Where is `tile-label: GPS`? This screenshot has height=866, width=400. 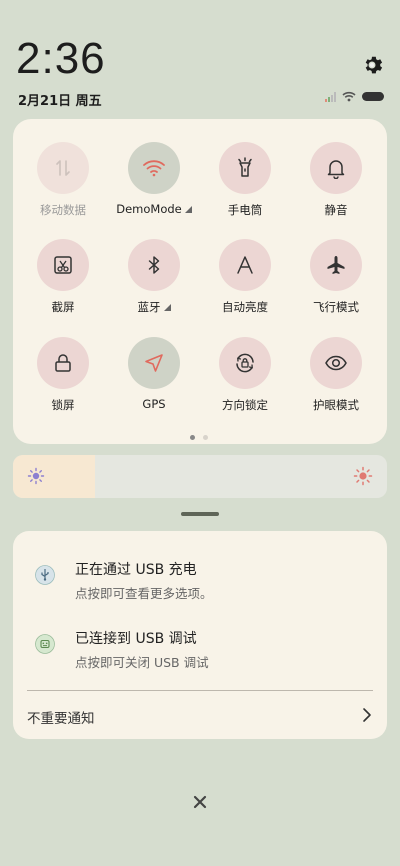
tile-label: GPS is located at coordinates (154, 404).